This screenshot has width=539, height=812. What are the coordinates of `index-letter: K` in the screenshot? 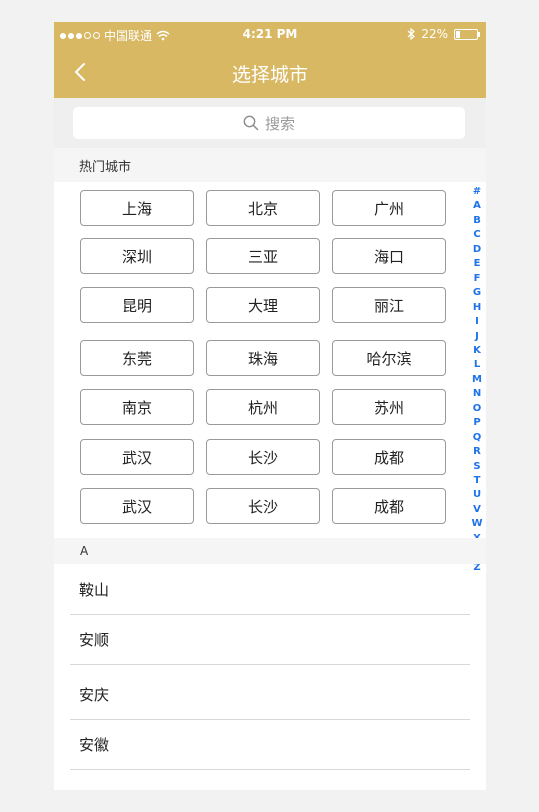 It's located at (477, 350).